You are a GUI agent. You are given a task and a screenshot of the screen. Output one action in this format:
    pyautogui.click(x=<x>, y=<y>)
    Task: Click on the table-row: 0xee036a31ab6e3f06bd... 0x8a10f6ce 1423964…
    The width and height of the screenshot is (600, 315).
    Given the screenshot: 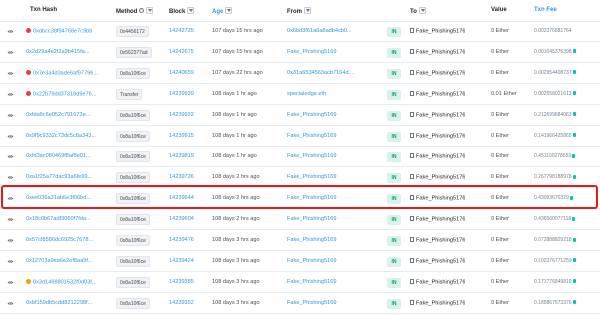 What is the action you would take?
    pyautogui.click(x=300, y=199)
    